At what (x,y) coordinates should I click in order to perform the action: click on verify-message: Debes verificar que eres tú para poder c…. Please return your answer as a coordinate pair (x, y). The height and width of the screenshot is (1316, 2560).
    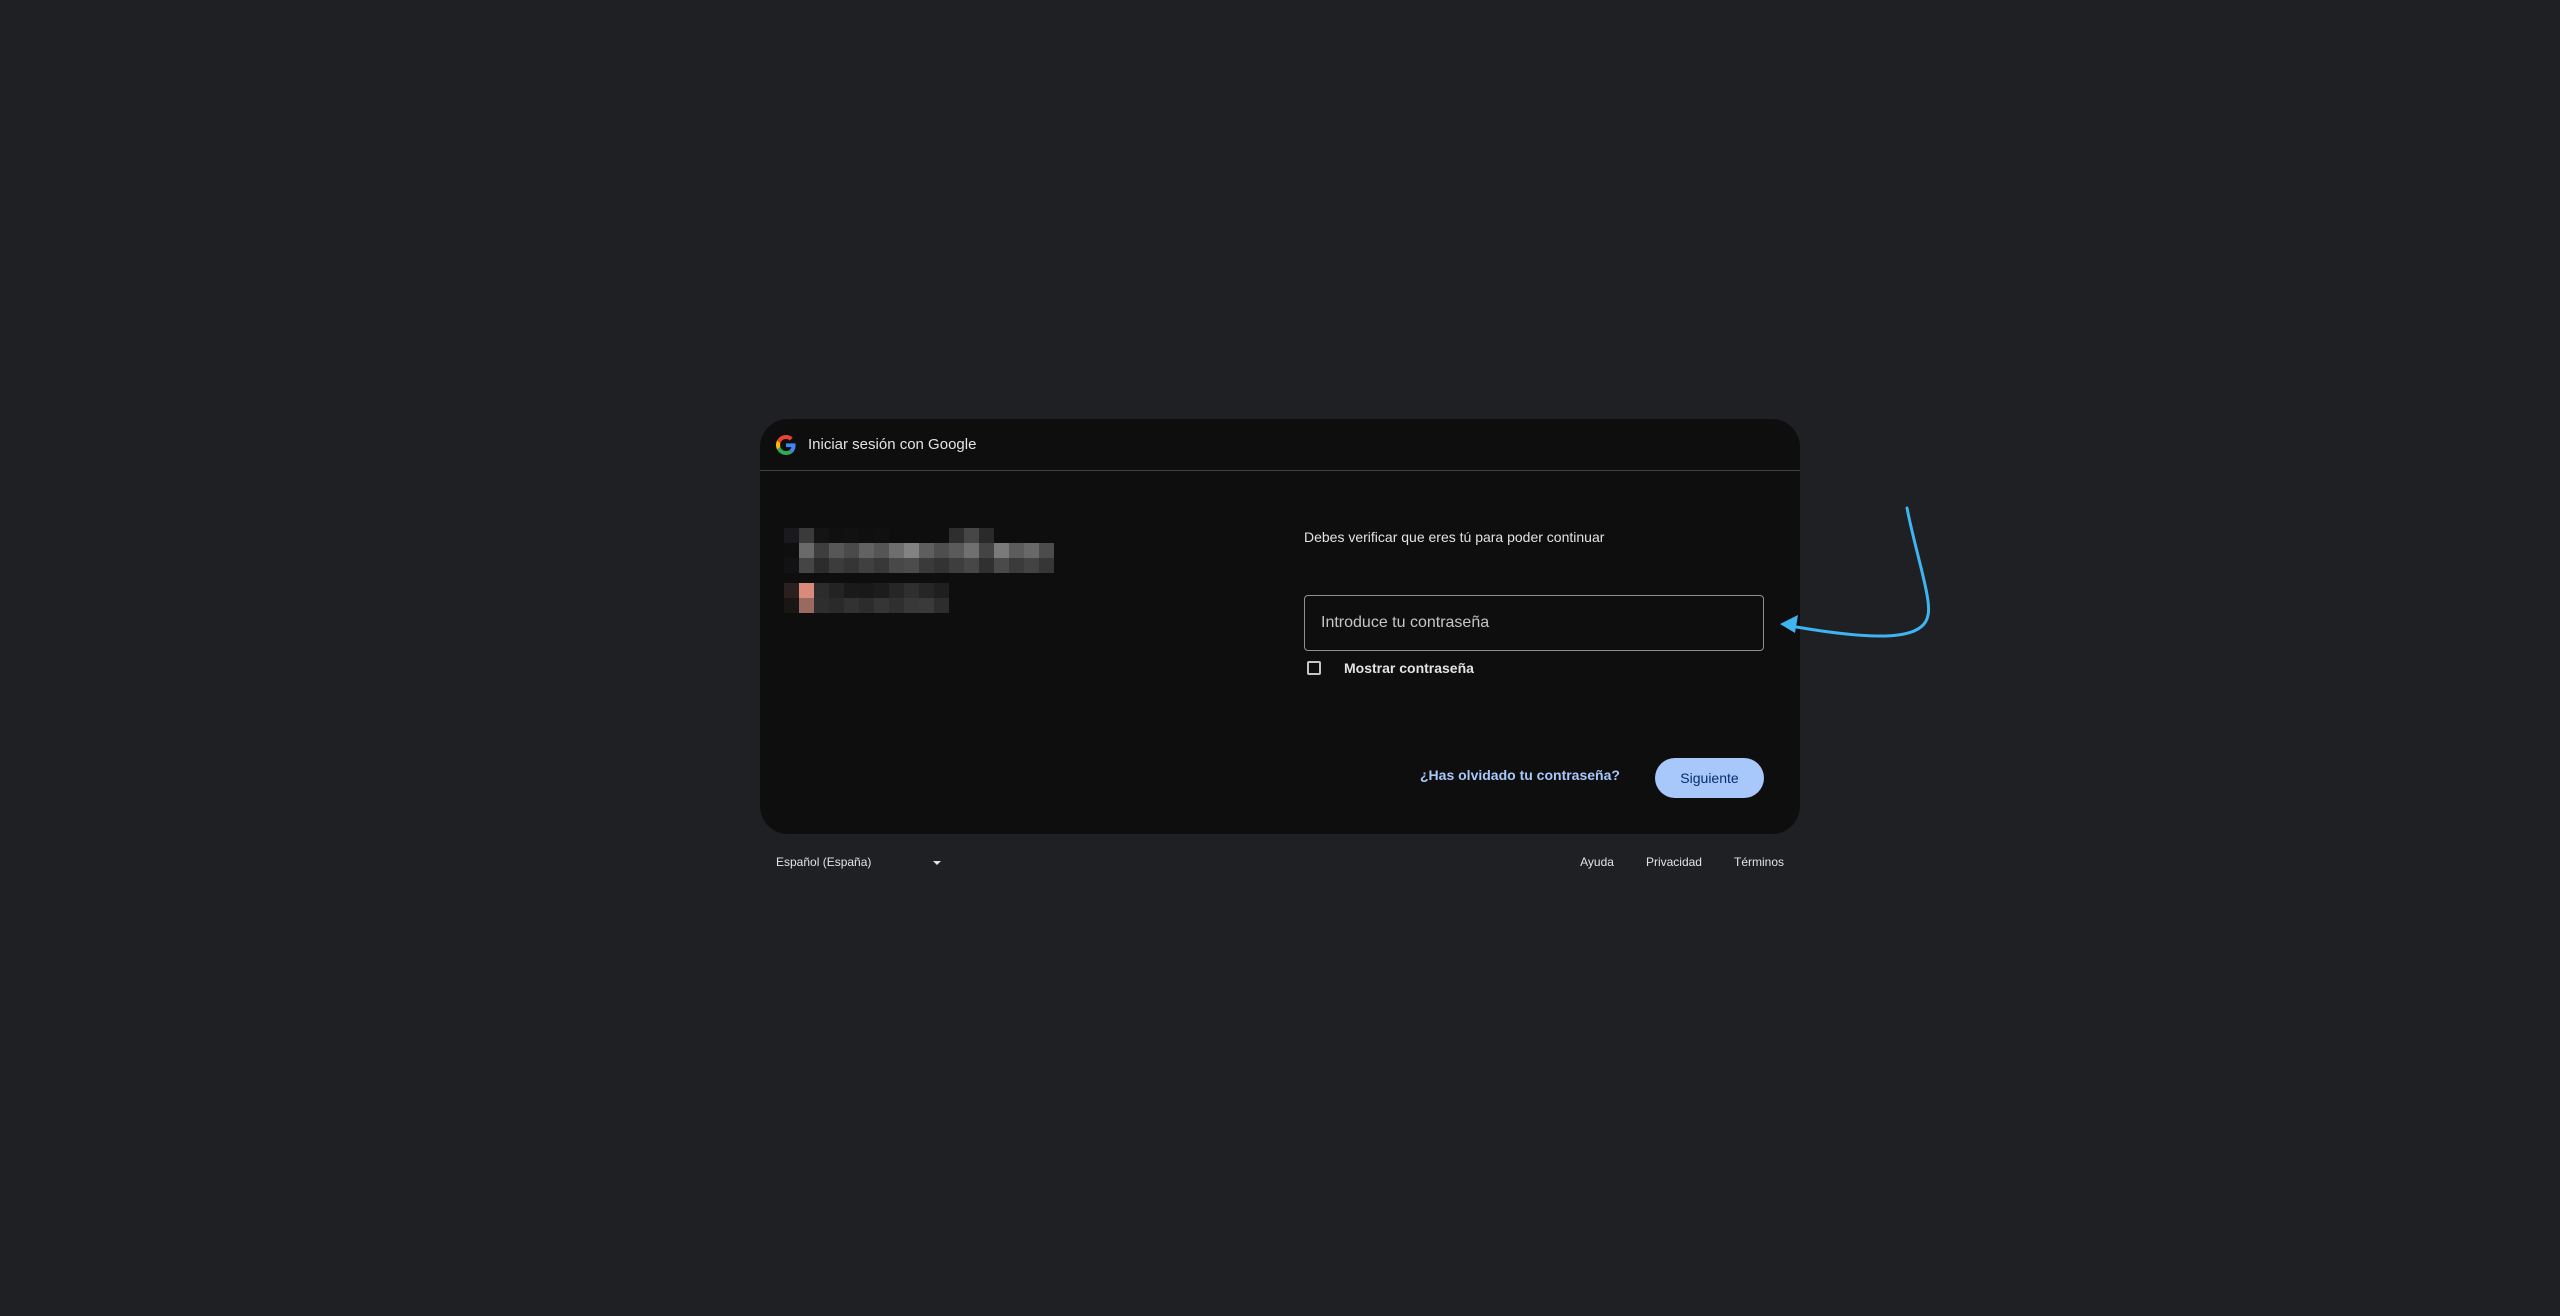
    Looking at the image, I should click on (1454, 537).